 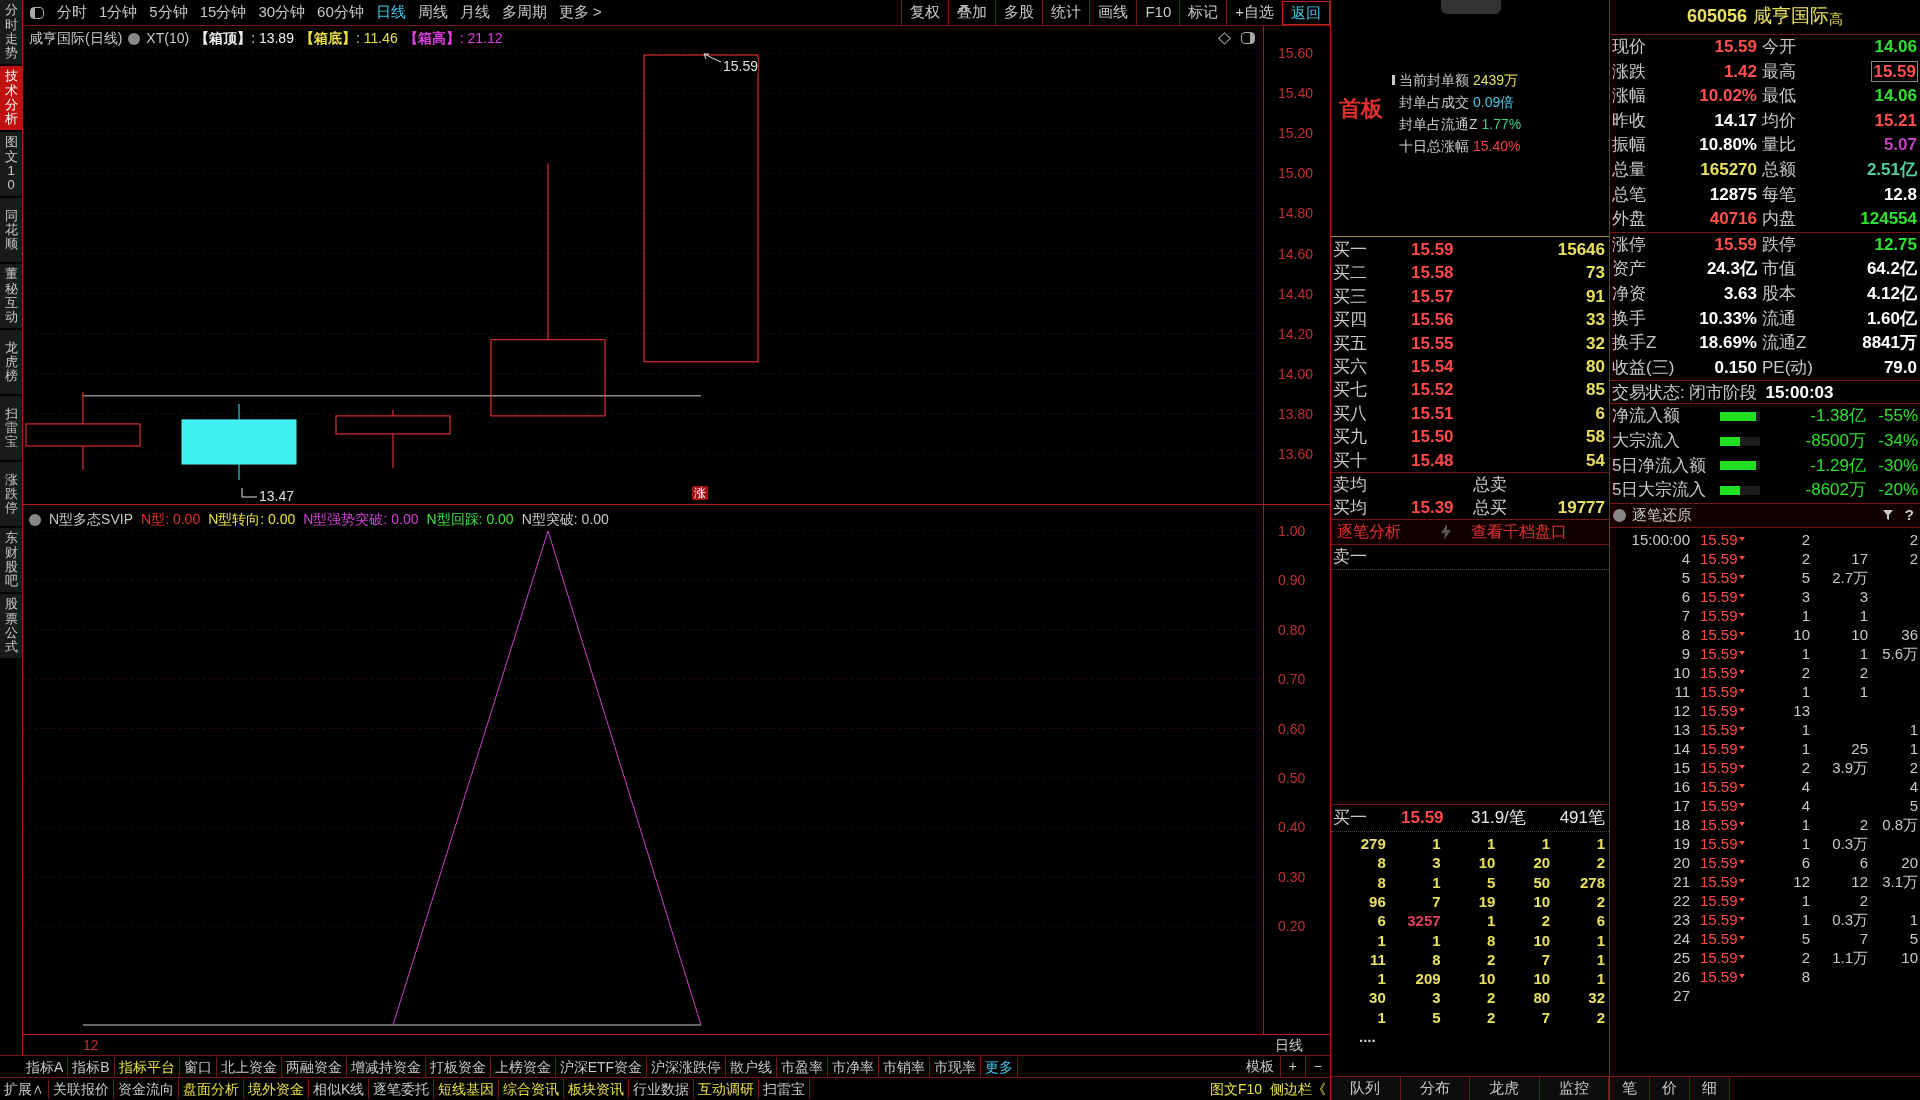 I want to click on indicator-tab: 窗口, so click(x=198, y=1066).